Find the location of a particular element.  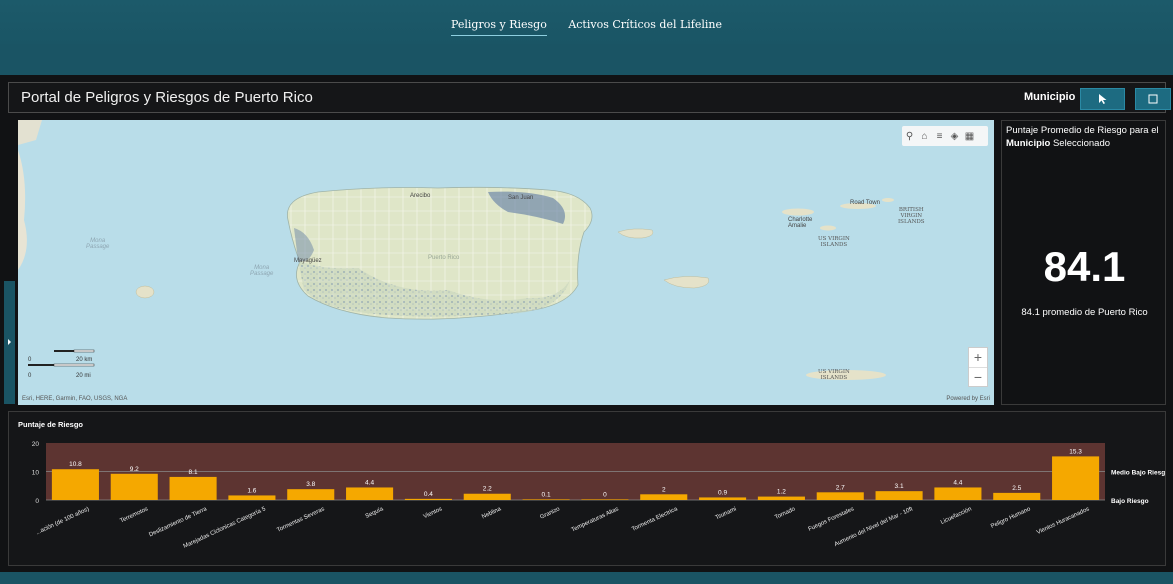

powered-by-esri: Powered by Esri is located at coordinates (968, 399).